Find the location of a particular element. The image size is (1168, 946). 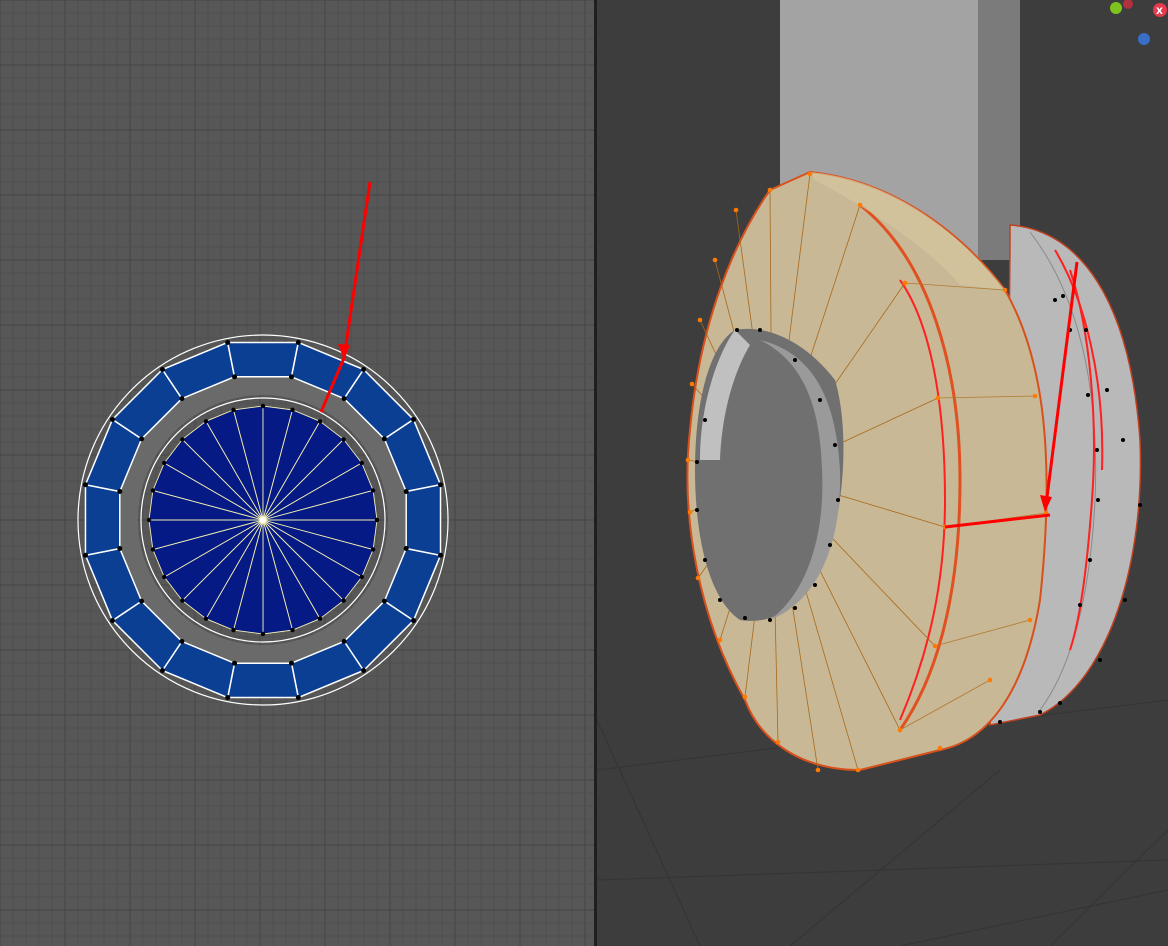

uv-center-vertex is located at coordinates (263, 520).